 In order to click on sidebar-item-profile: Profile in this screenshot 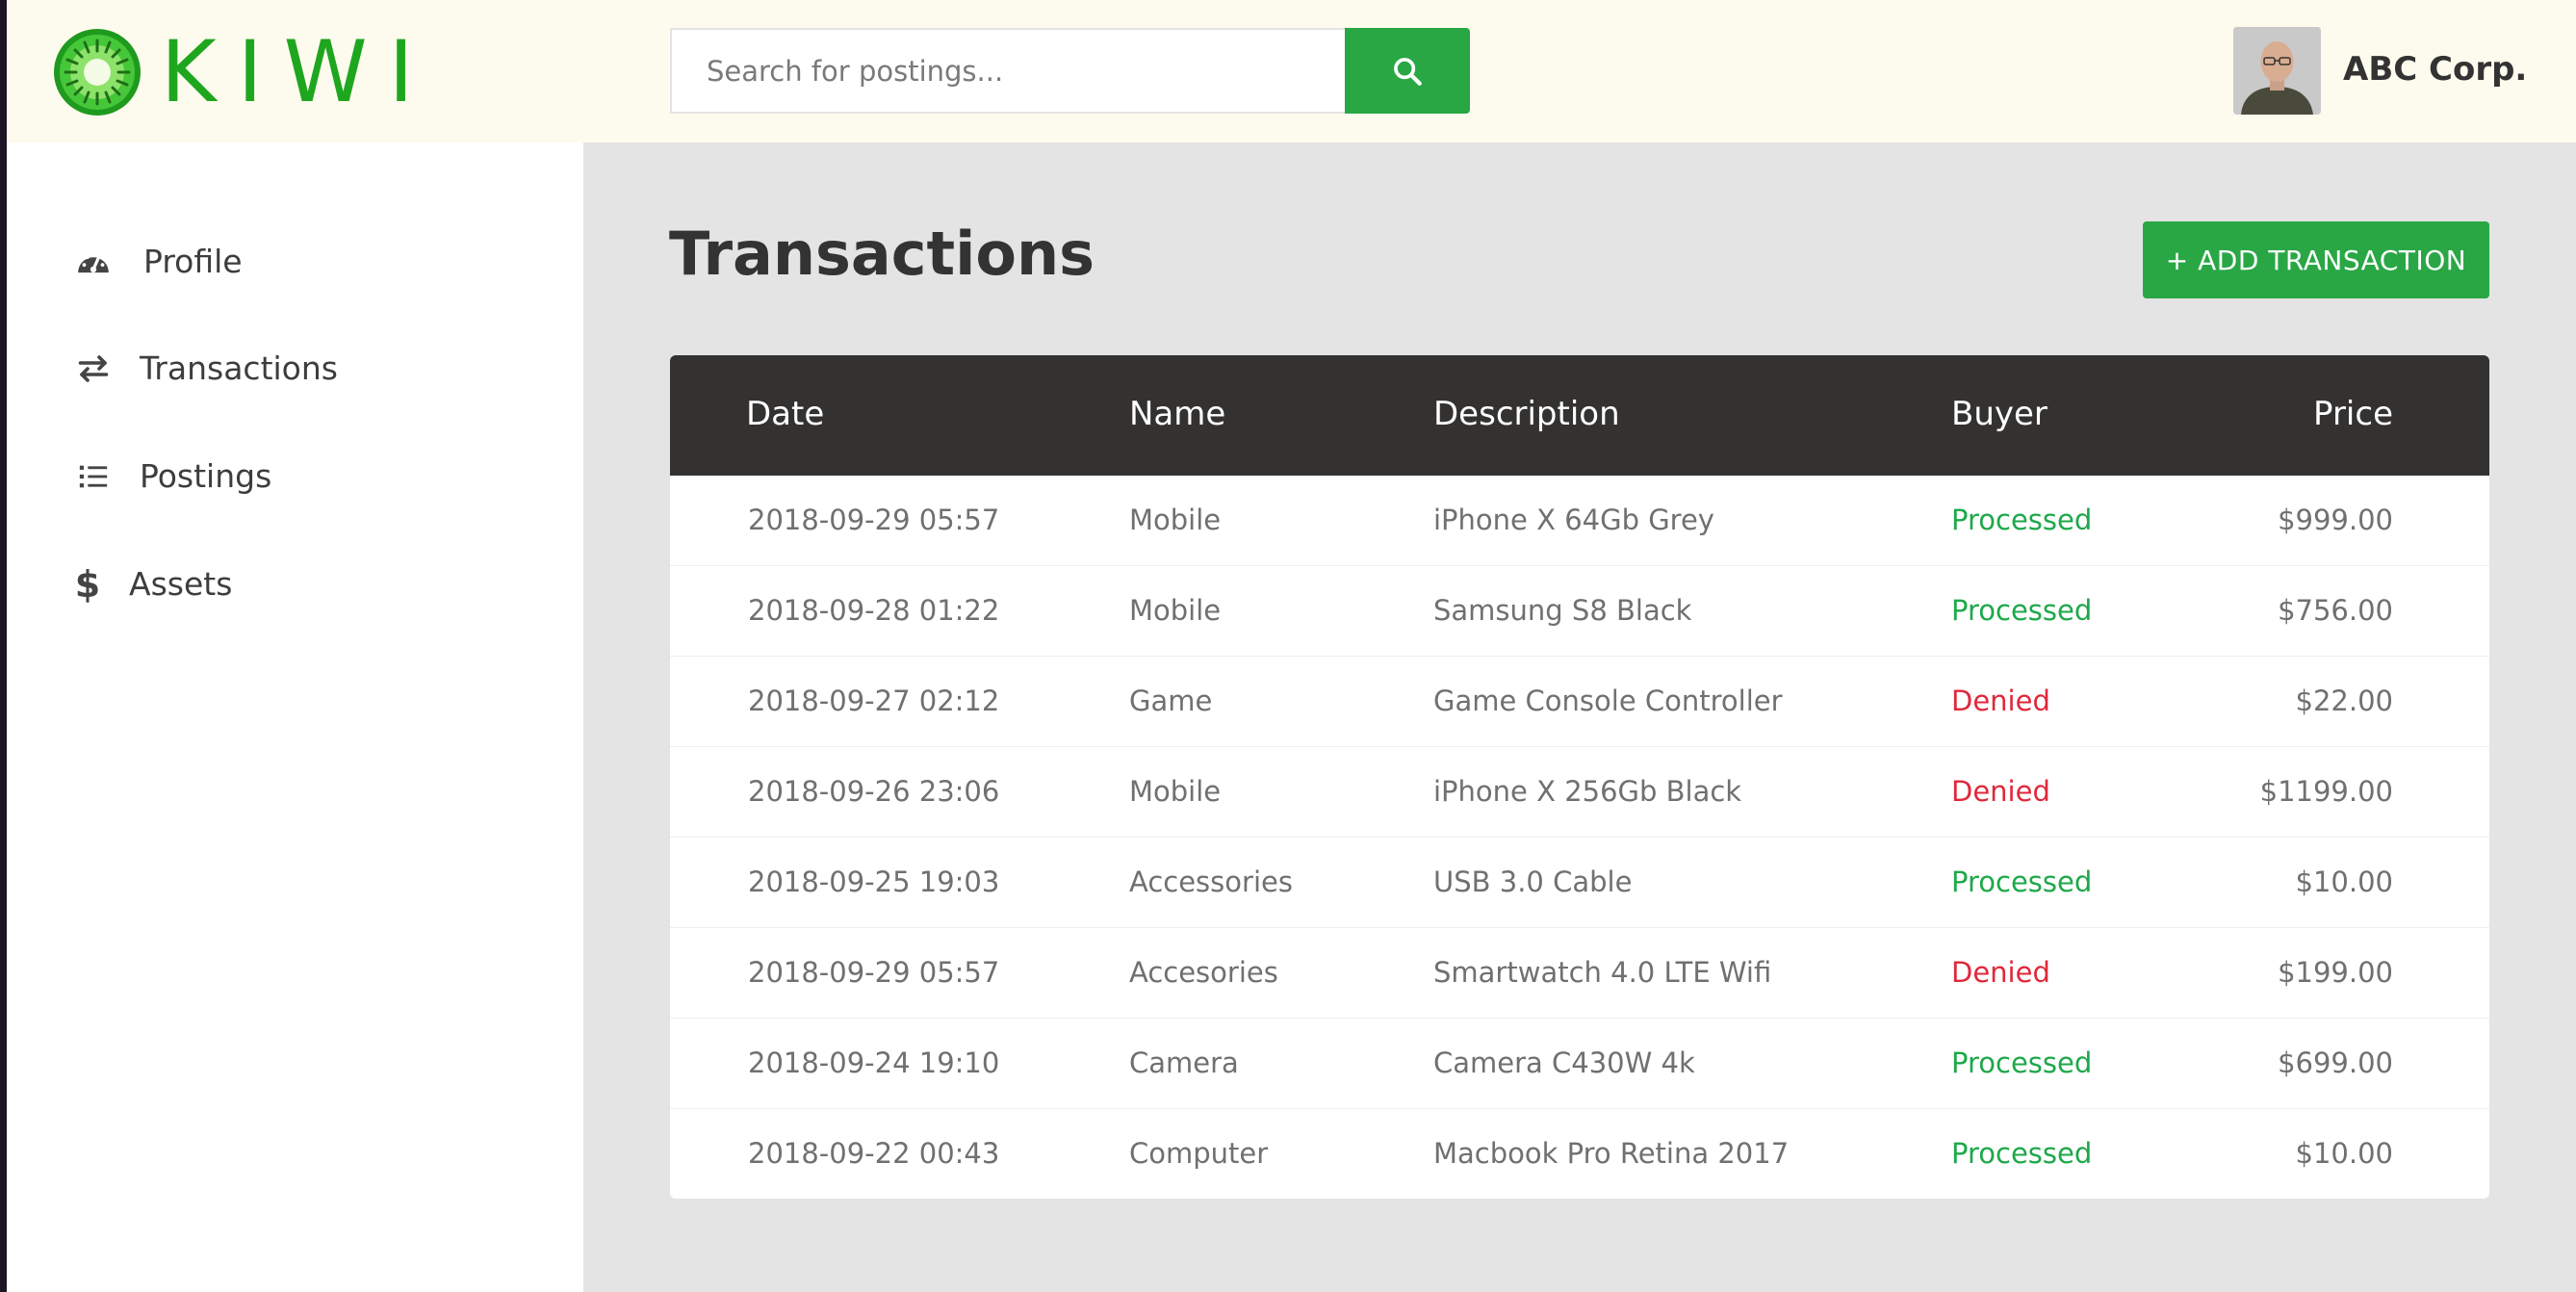, I will do `click(295, 262)`.